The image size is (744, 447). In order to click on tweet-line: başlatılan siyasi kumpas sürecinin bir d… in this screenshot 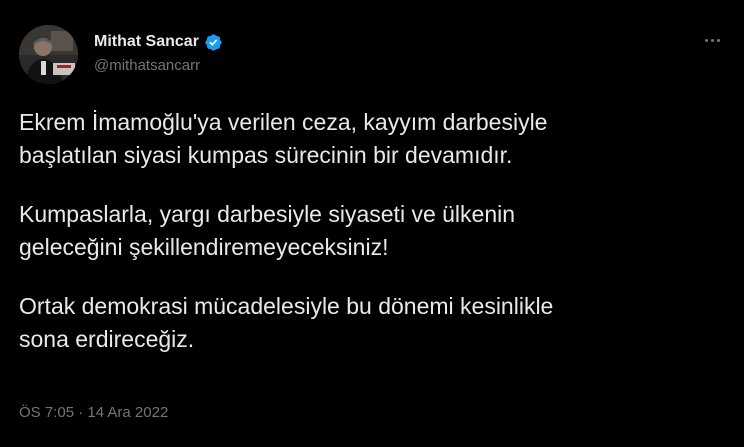, I will do `click(266, 155)`.